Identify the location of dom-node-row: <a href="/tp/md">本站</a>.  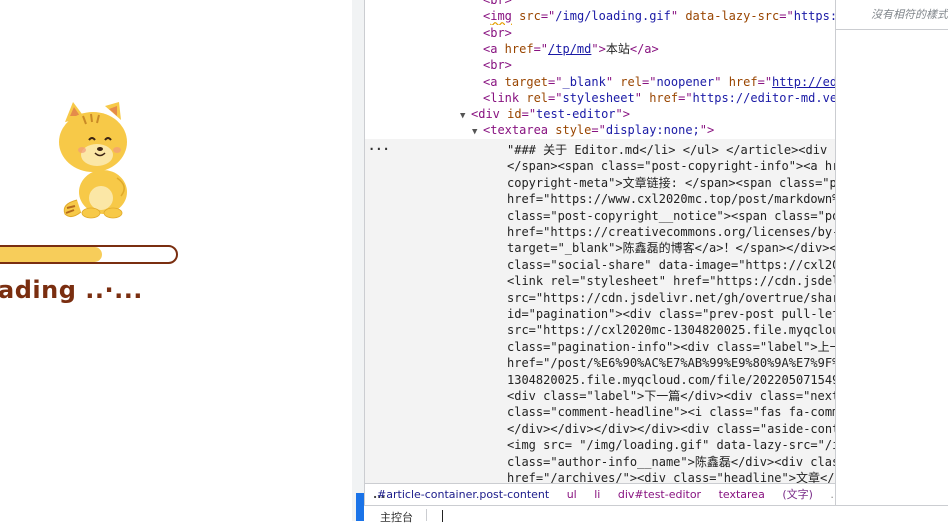
(600, 49).